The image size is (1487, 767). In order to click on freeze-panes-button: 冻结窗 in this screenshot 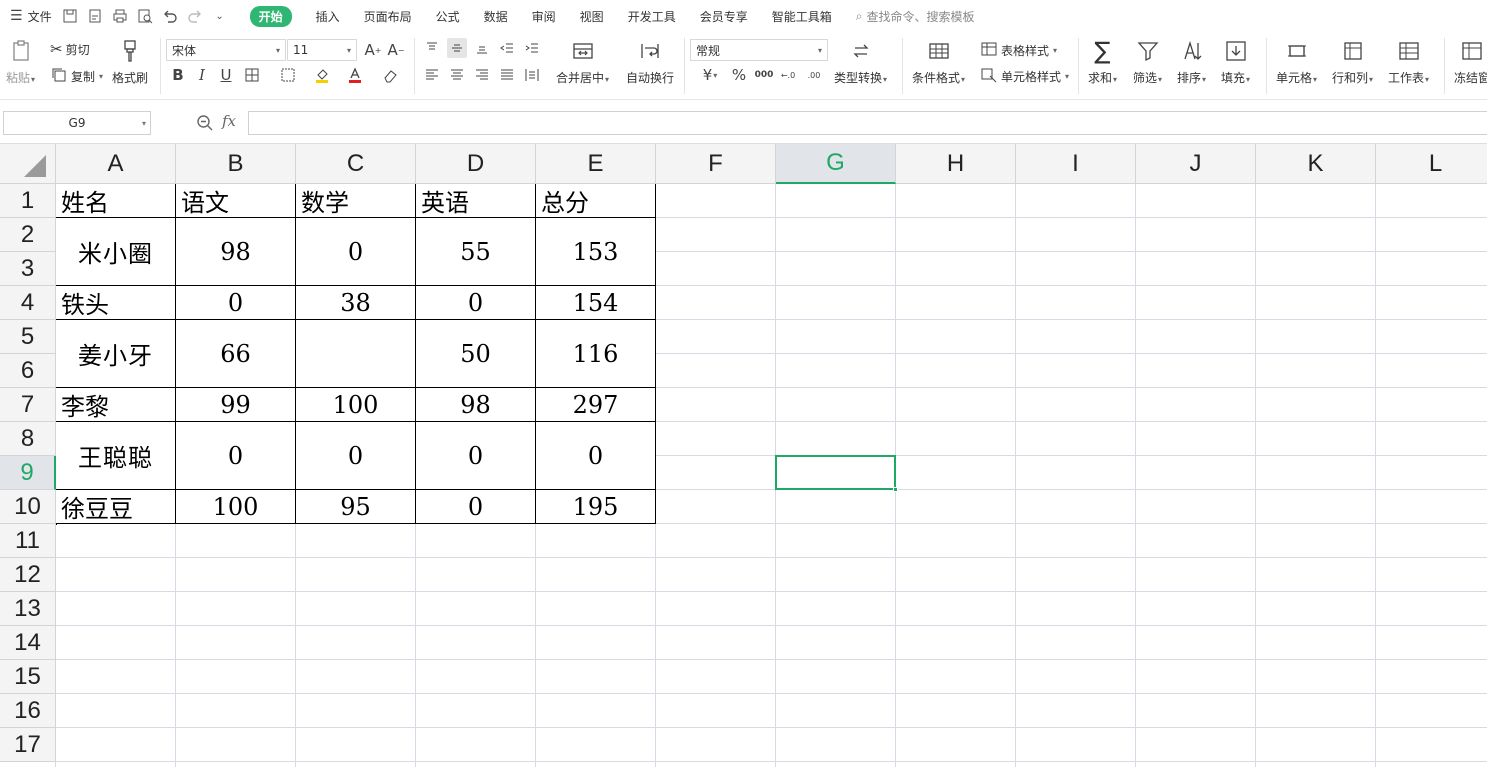, I will do `click(1470, 62)`.